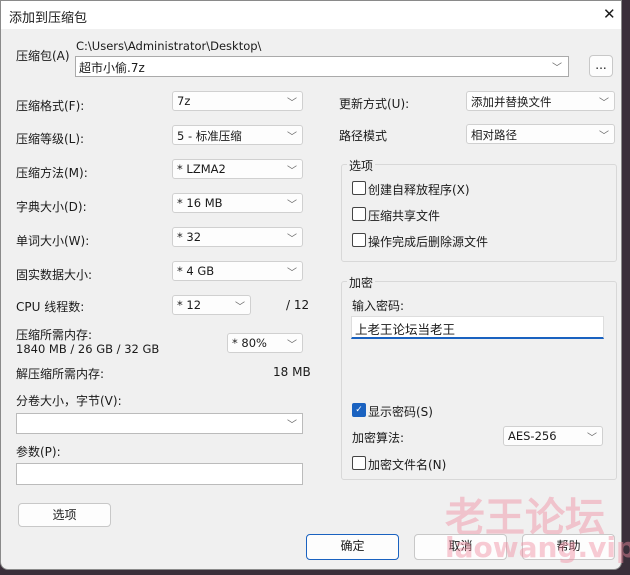  I want to click on password-label: 输入密码:, so click(378, 306).